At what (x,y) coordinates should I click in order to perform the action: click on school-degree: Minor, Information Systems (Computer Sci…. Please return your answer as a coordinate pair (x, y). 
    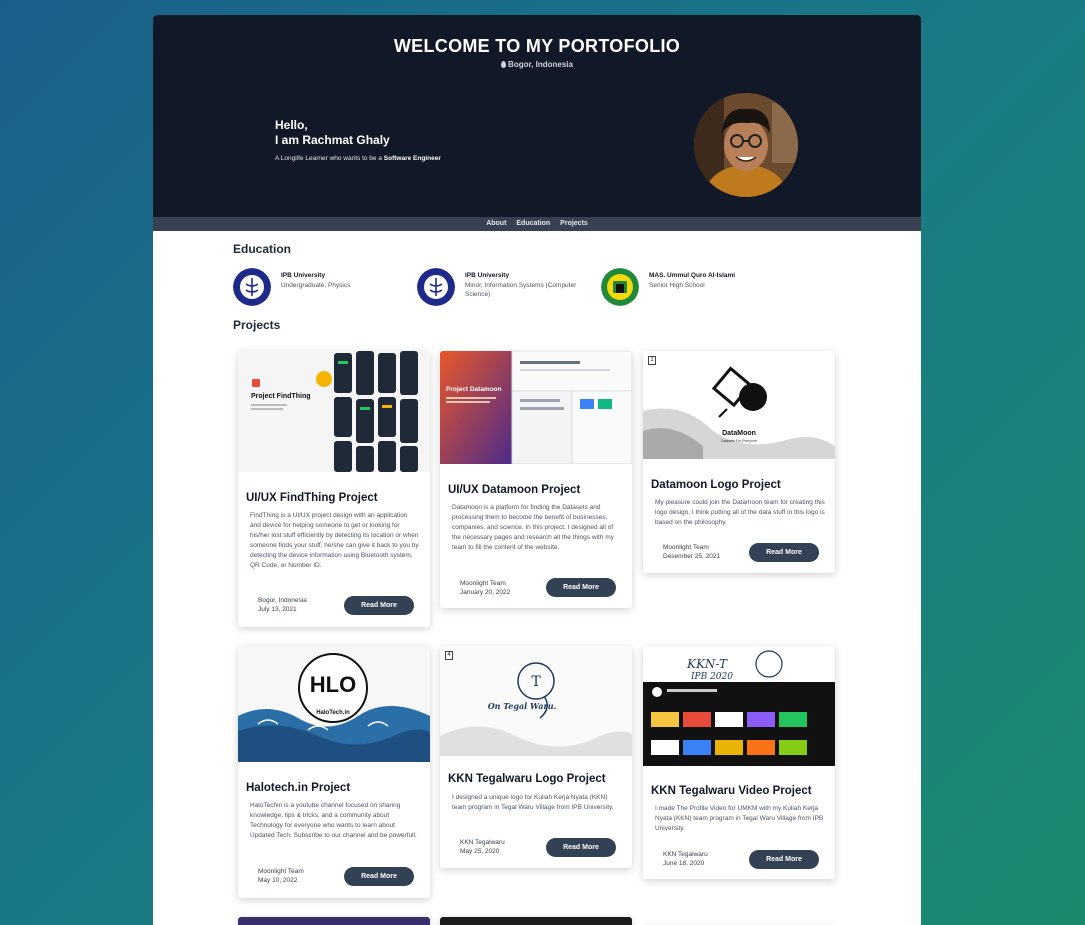
    Looking at the image, I should click on (521, 290).